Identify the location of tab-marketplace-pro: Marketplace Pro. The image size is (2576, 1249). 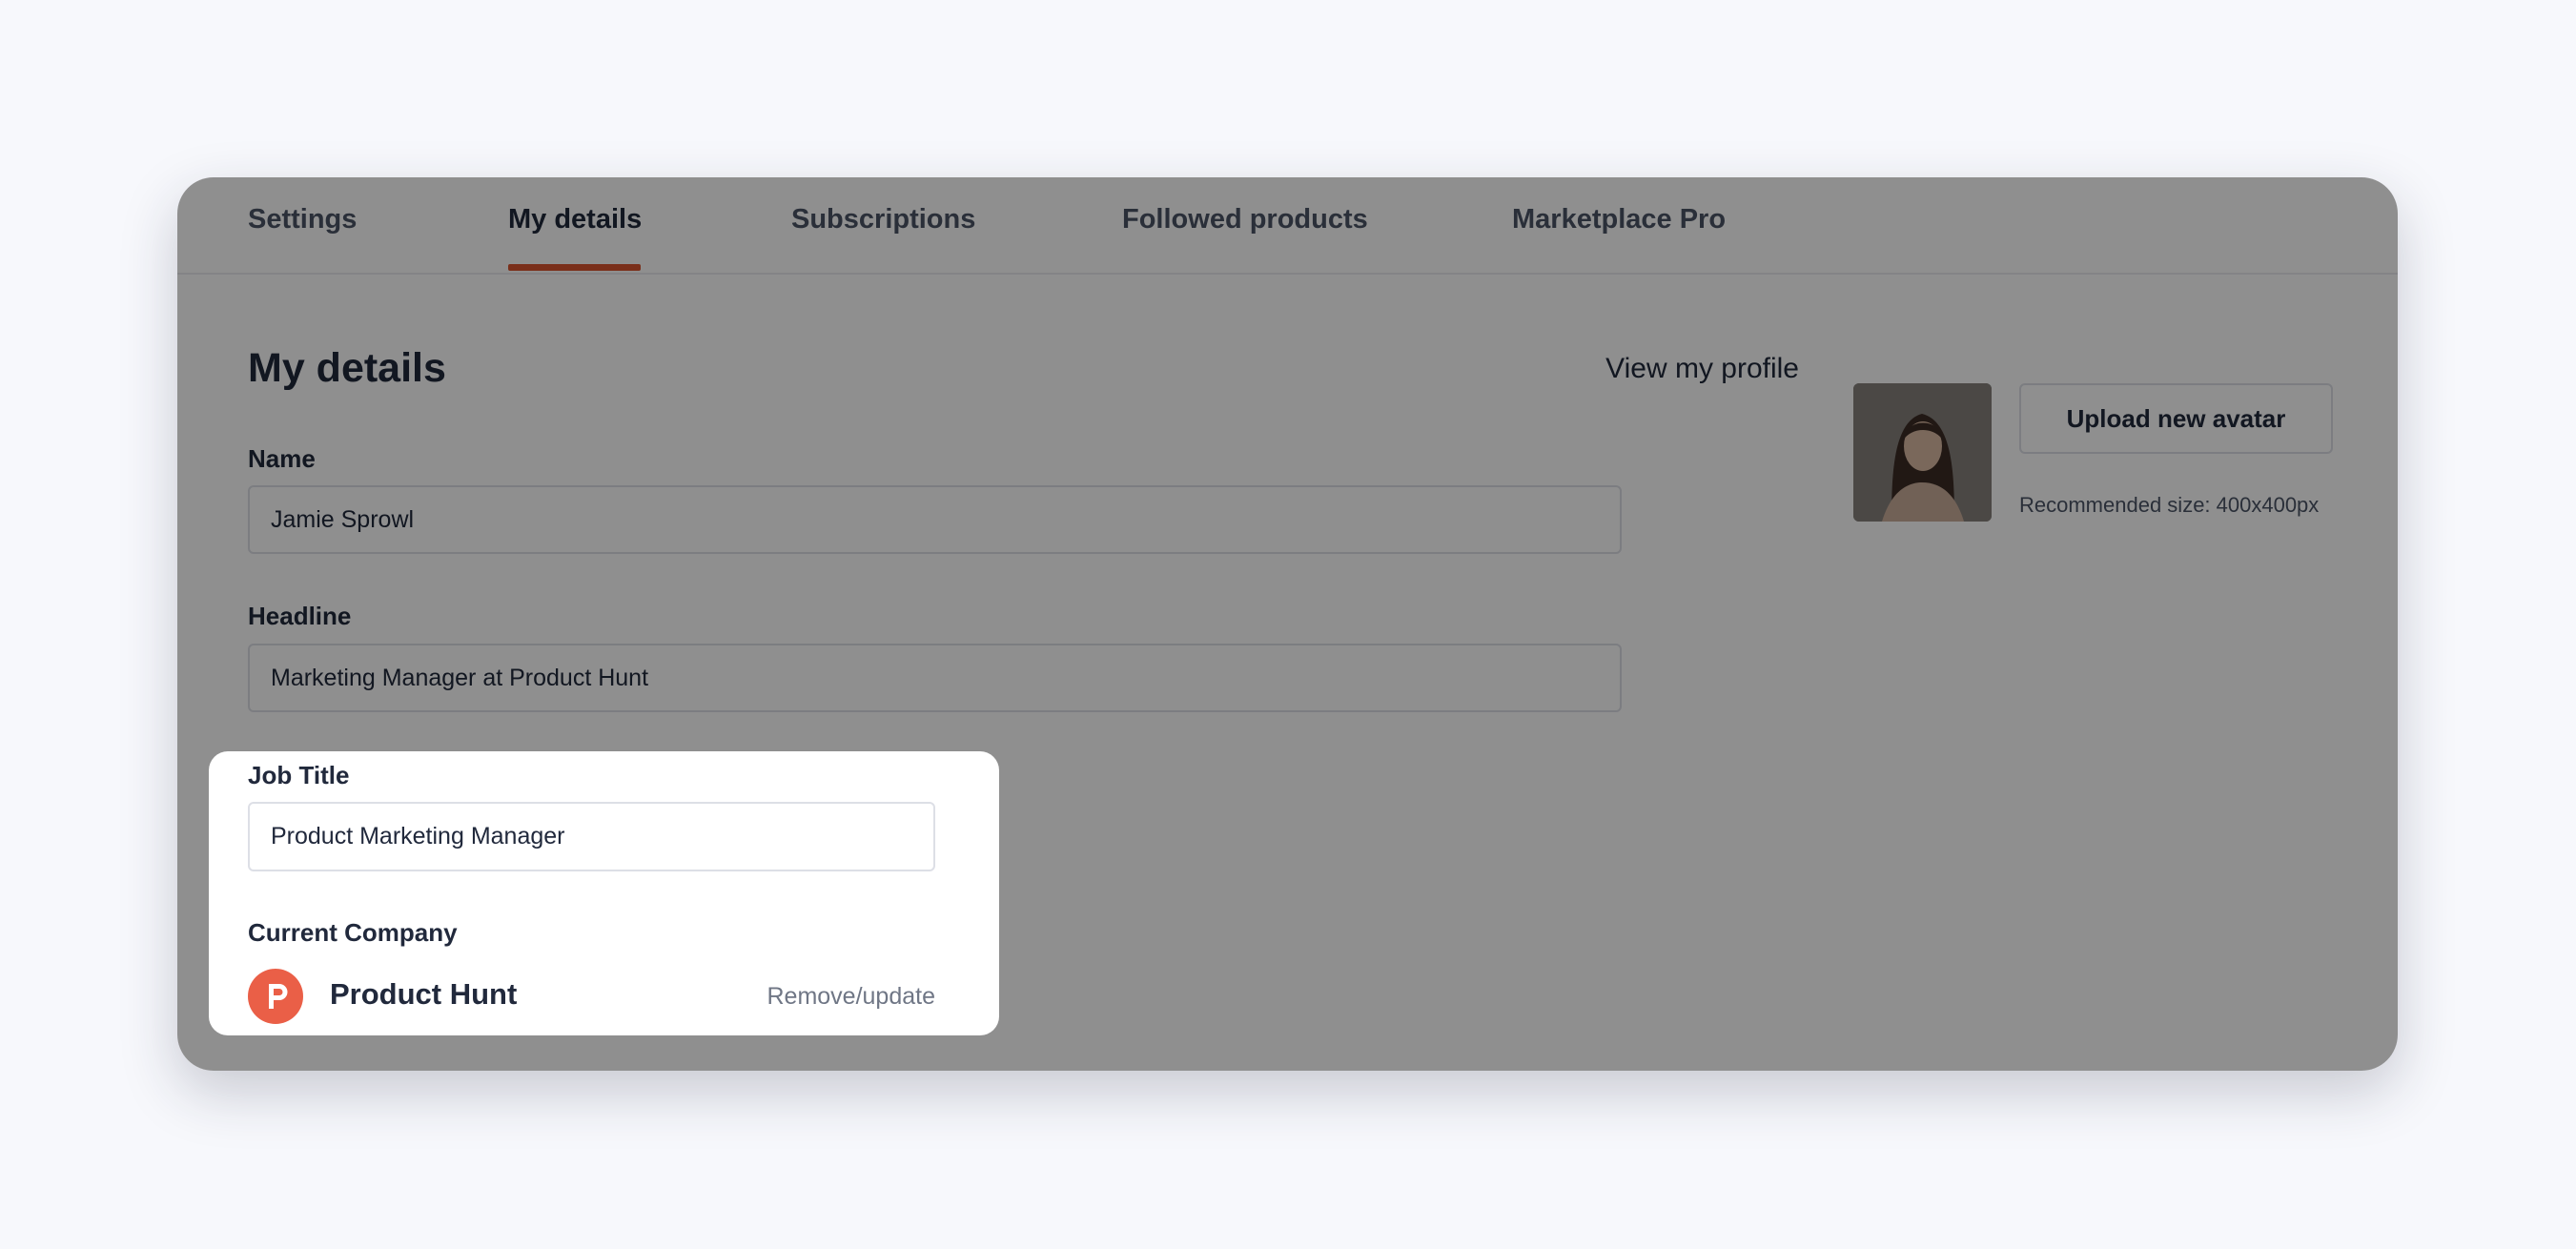
(1619, 219).